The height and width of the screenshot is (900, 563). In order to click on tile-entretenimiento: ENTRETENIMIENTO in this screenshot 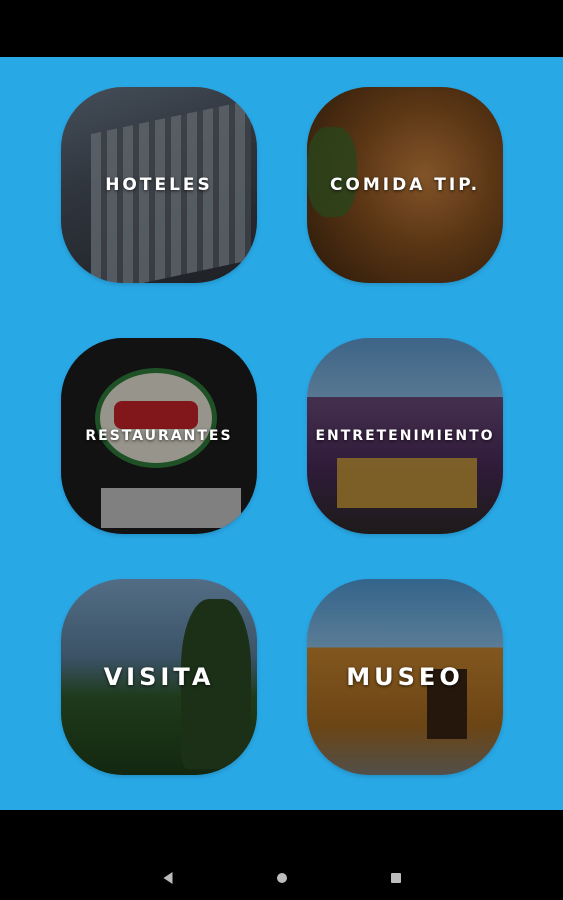, I will do `click(405, 436)`.